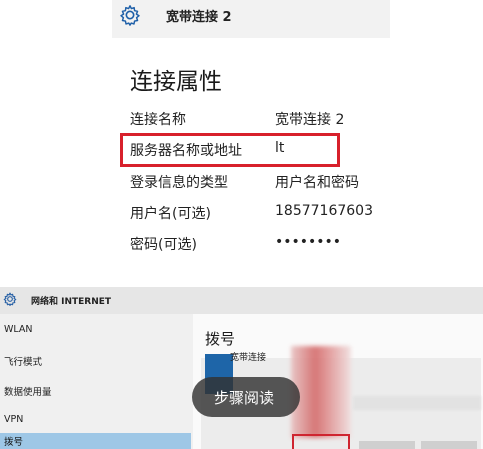  I want to click on prop-label: 登录信息的类型, so click(179, 183).